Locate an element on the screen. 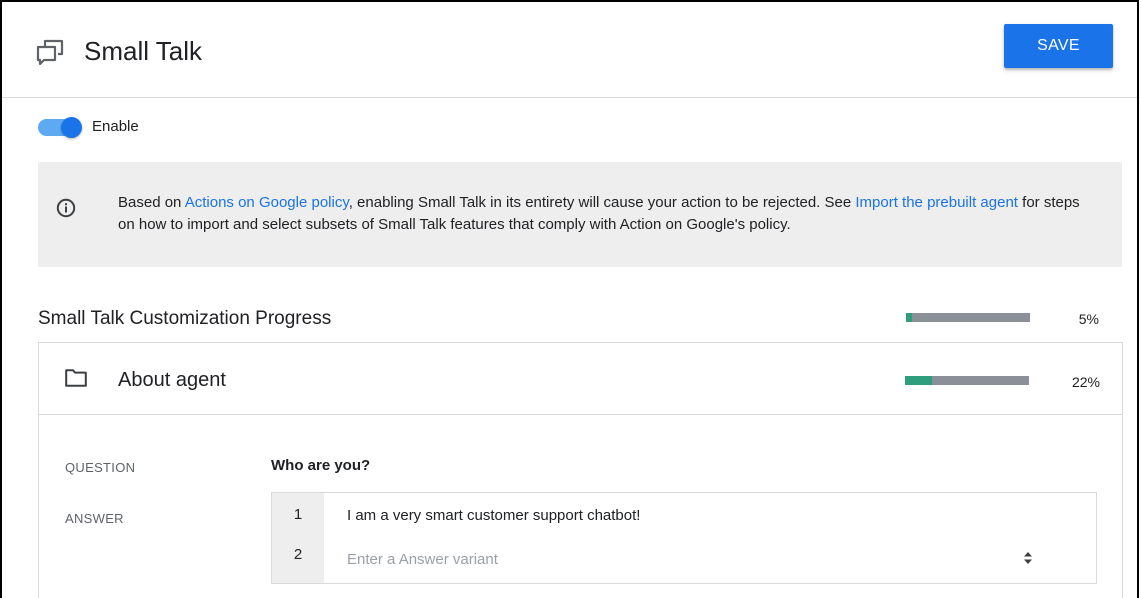  enable-toggle is located at coordinates (60, 127).